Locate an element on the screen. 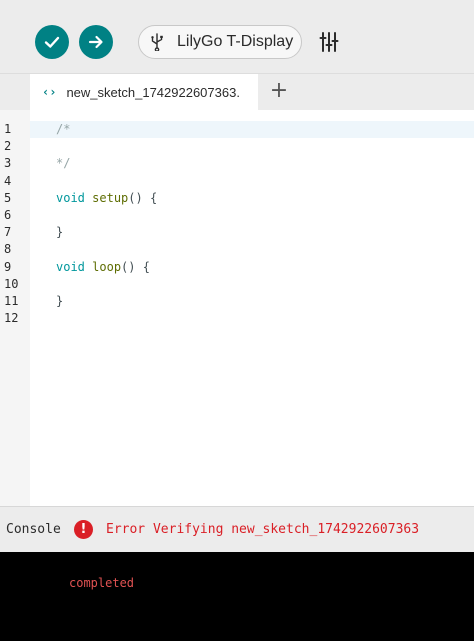 The width and height of the screenshot is (474, 641). line-number-gutter: 1 2 3 4 5 6 7 8 9 10 11 12 is located at coordinates (15, 308).